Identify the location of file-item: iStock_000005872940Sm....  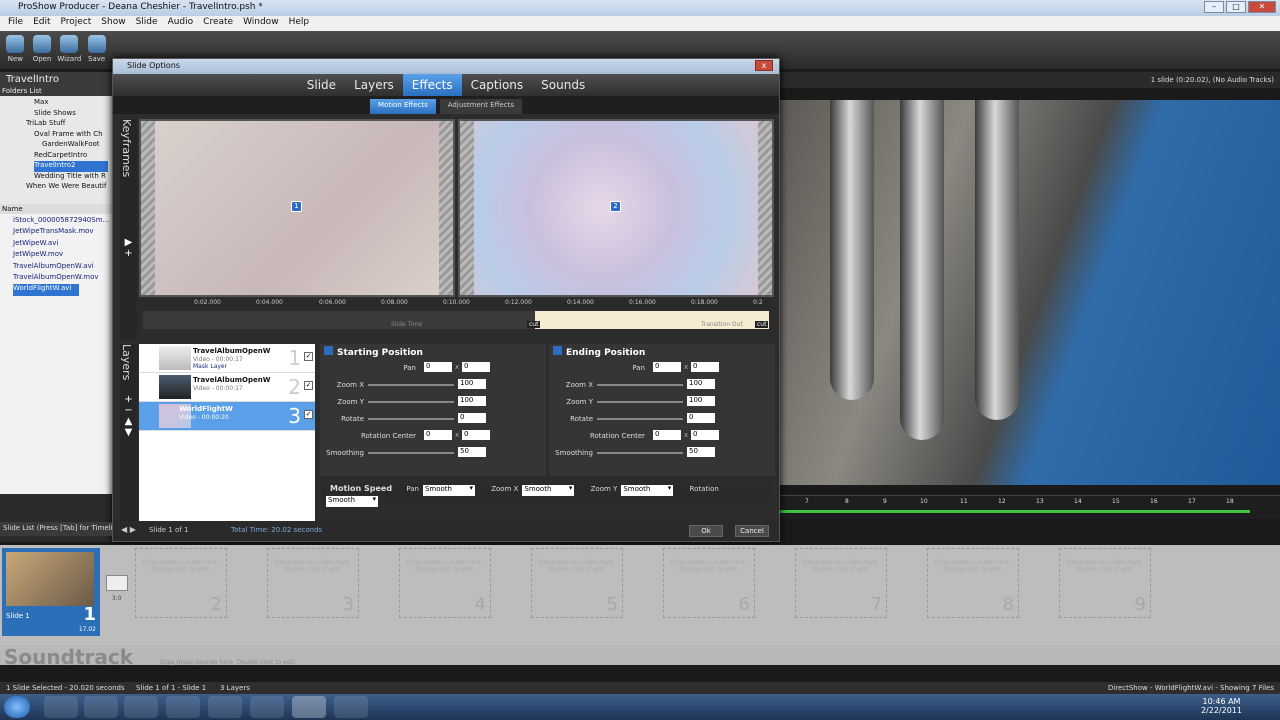
(56, 221).